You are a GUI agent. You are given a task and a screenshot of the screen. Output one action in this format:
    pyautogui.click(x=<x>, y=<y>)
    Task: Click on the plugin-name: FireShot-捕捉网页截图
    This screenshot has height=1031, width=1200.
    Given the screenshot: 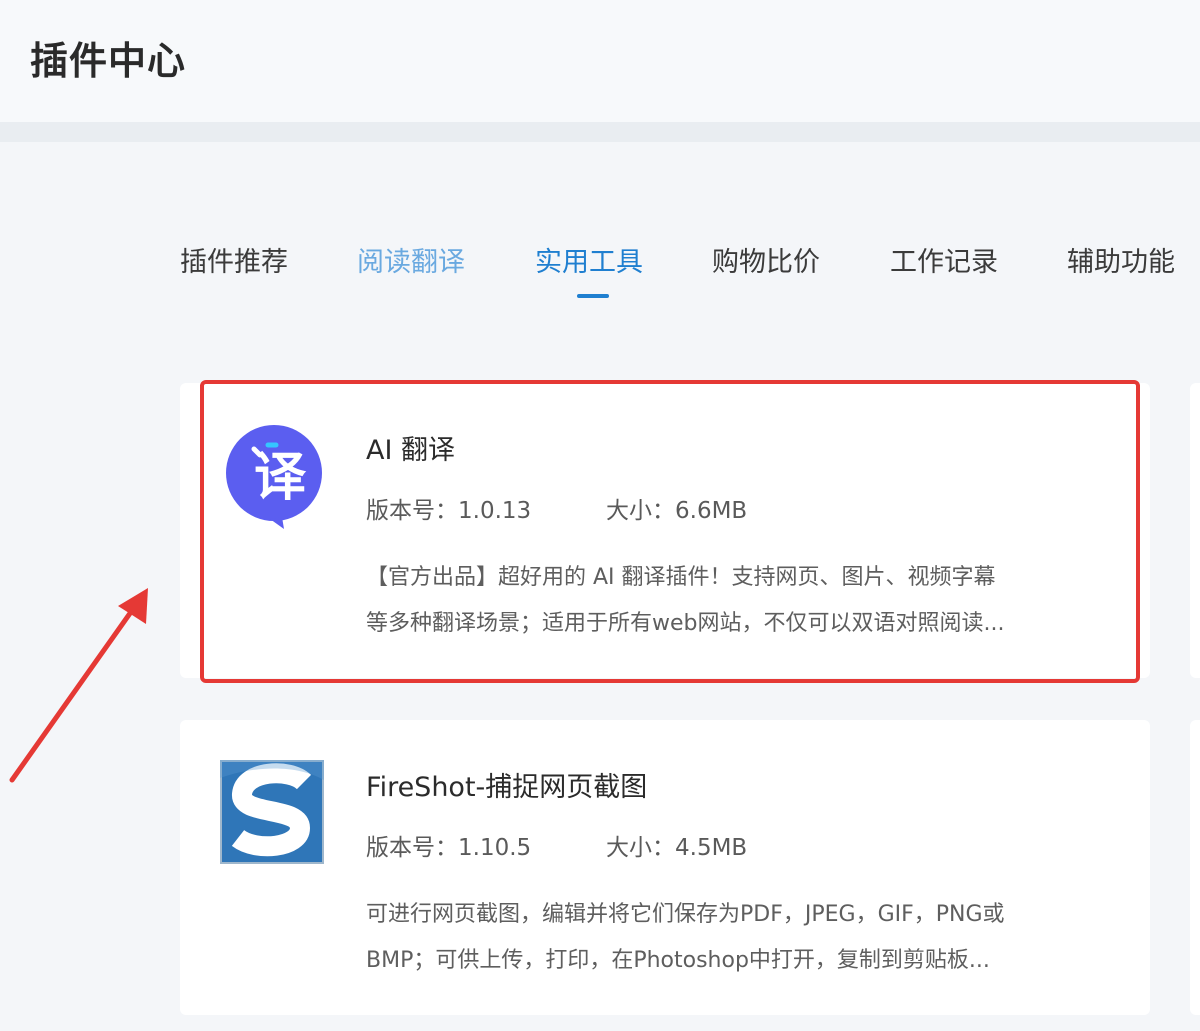 What is the action you would take?
    pyautogui.click(x=506, y=784)
    